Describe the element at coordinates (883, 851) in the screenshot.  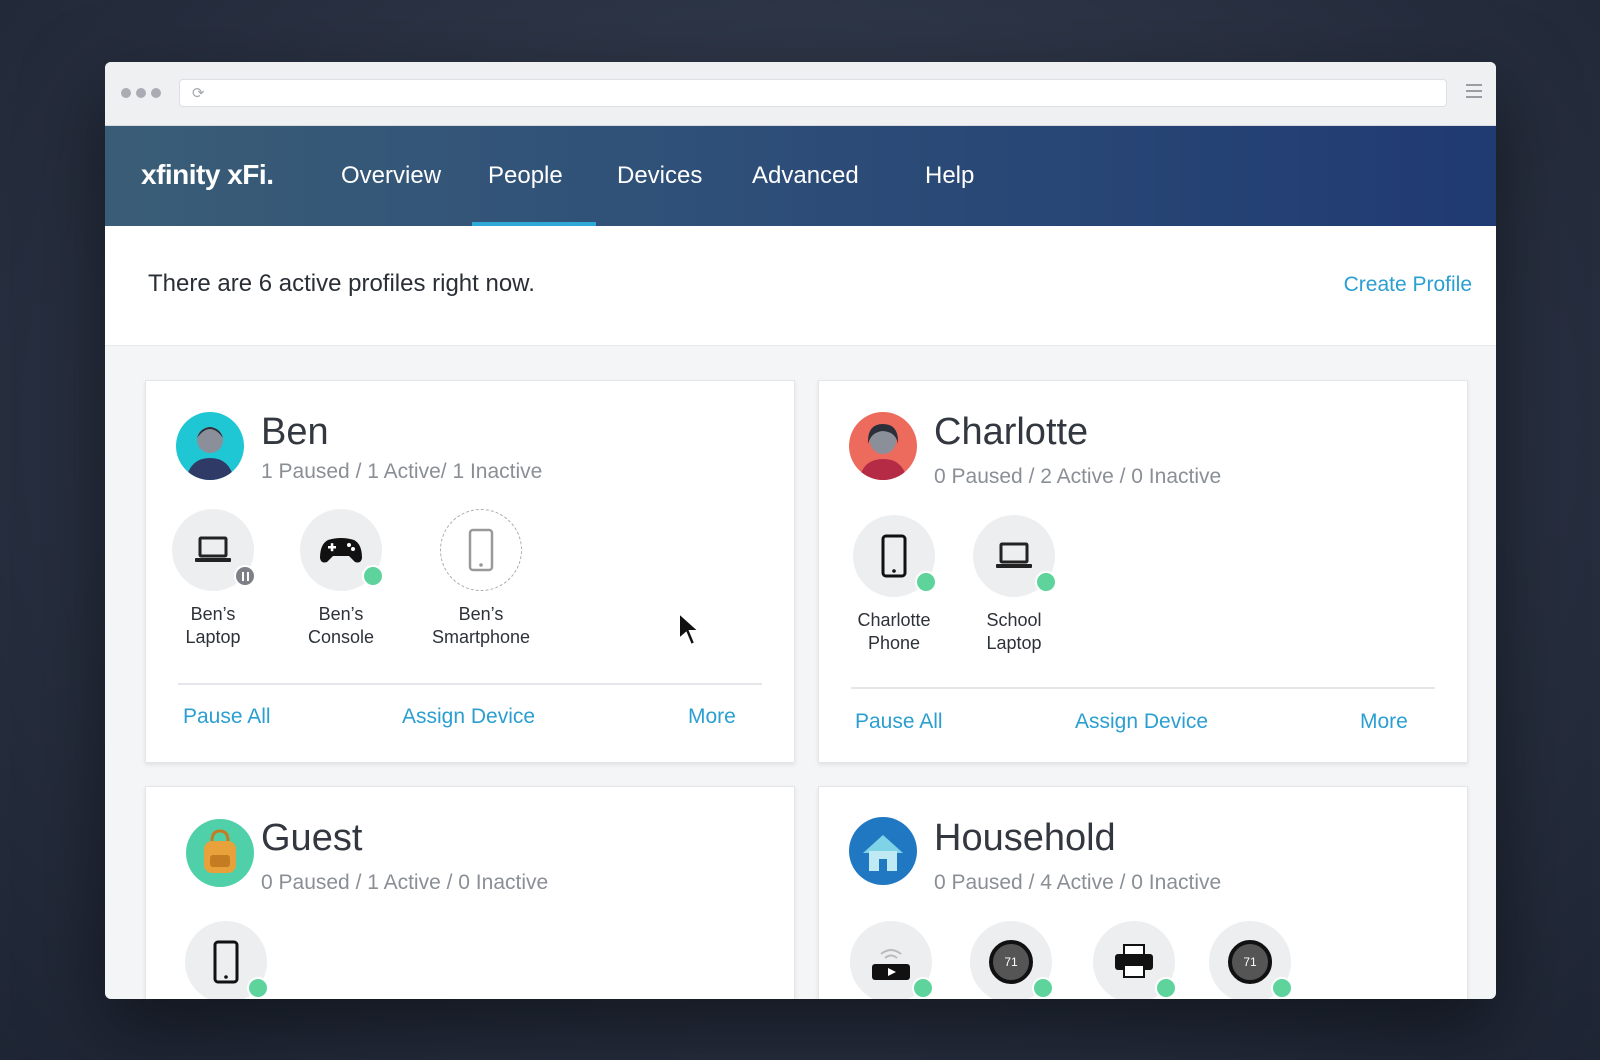
I see `house-icon` at that location.